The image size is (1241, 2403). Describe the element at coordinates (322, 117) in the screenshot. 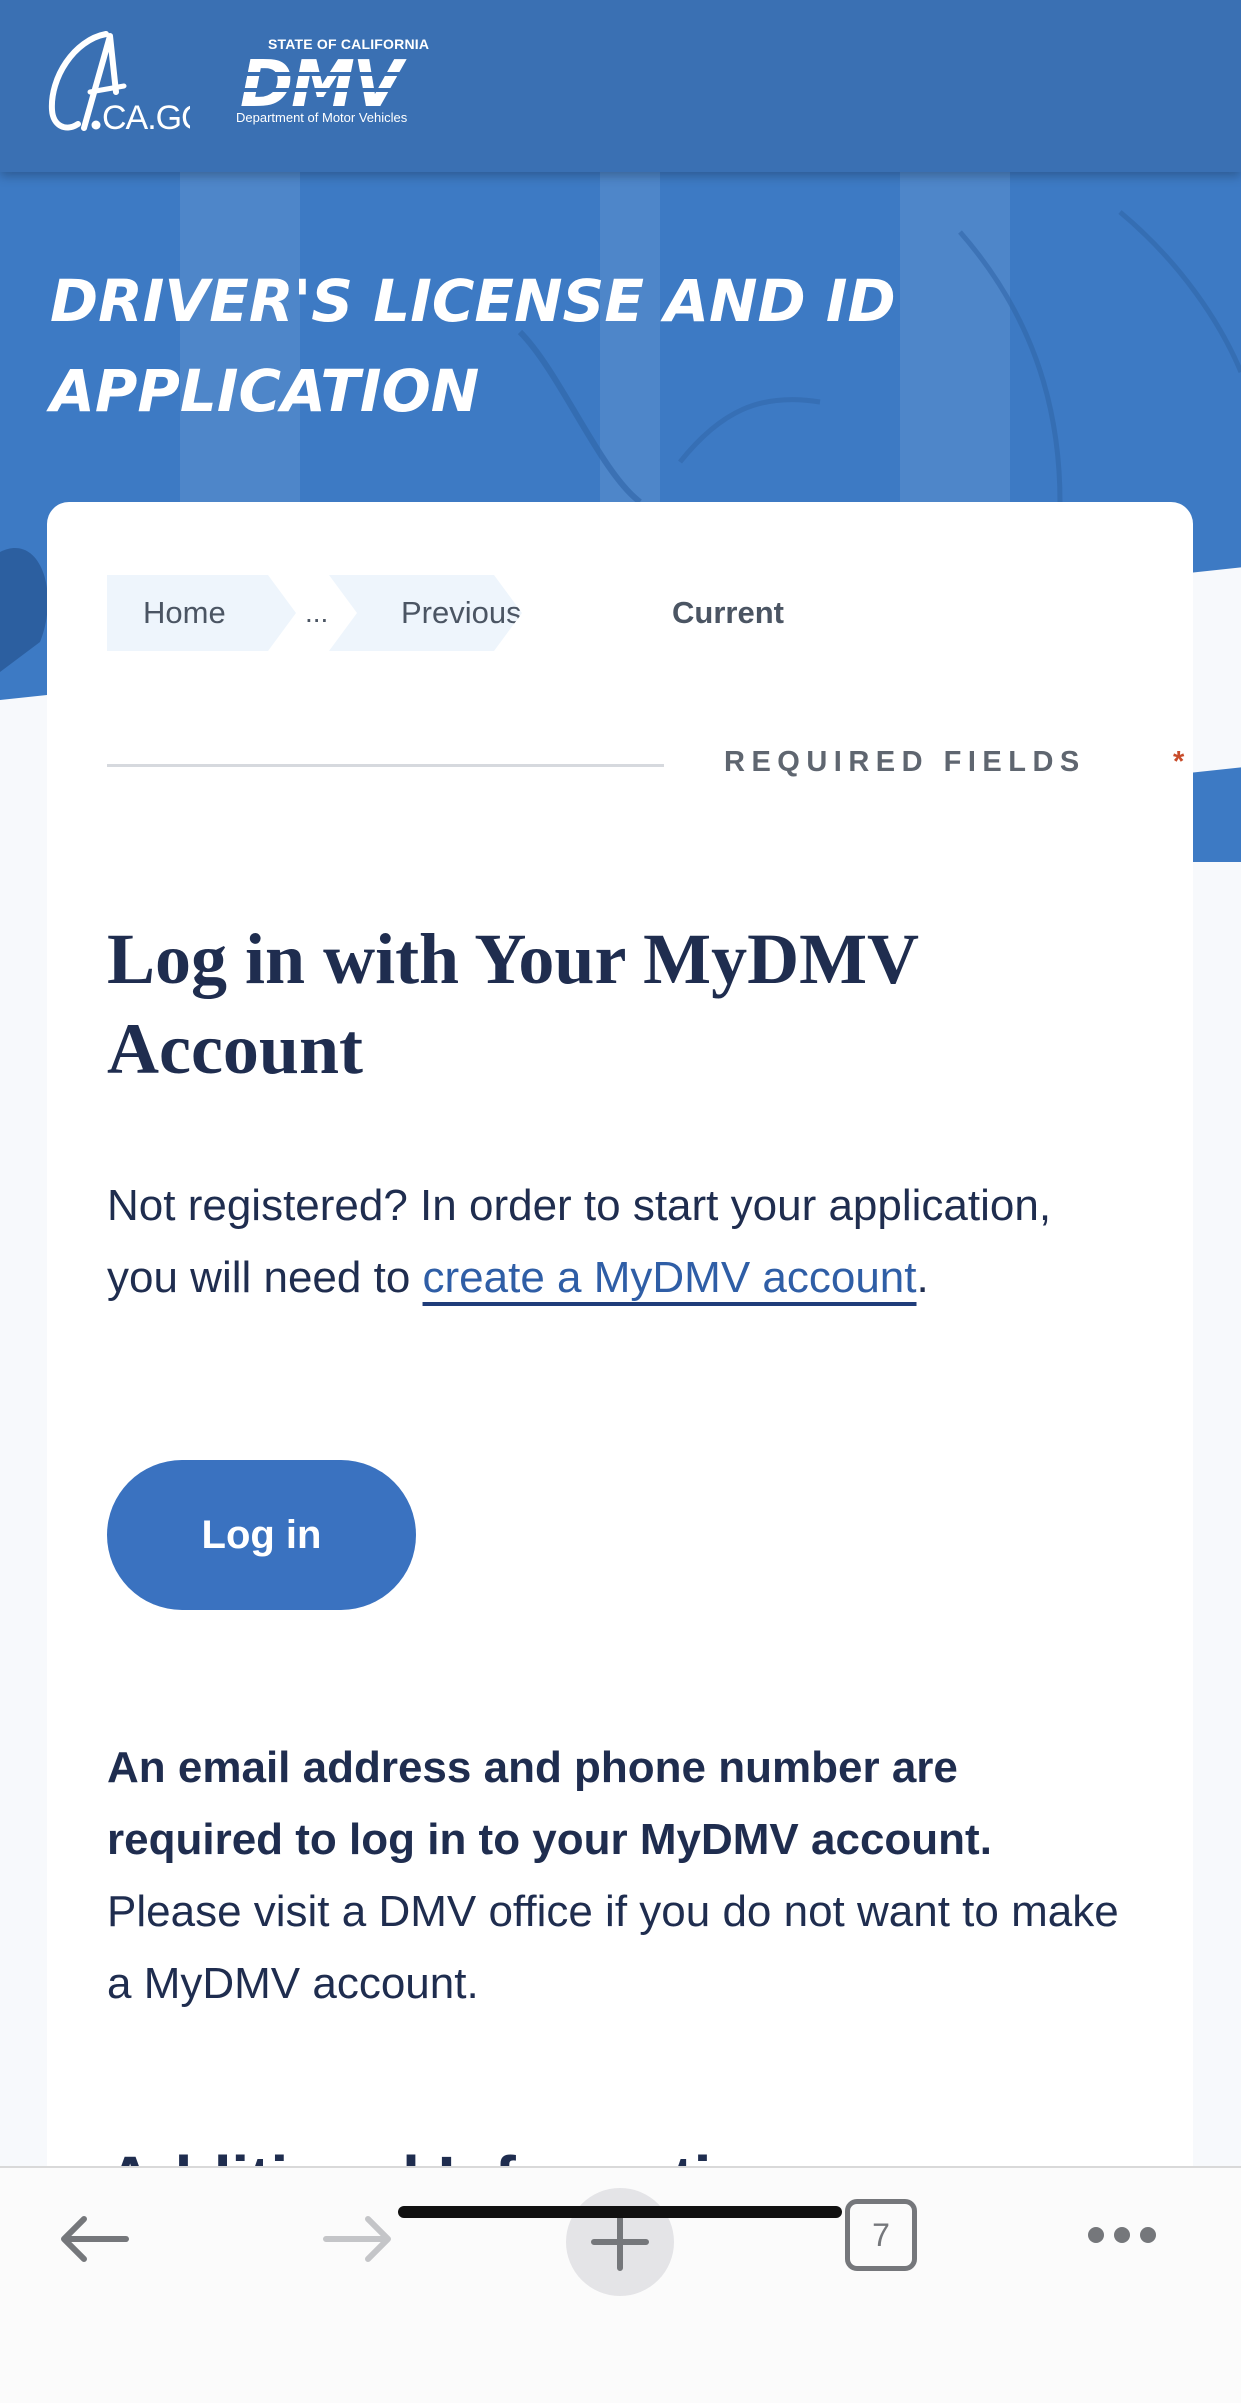

I see `dmv-logo-dept: Department of Motor Vehicles` at that location.